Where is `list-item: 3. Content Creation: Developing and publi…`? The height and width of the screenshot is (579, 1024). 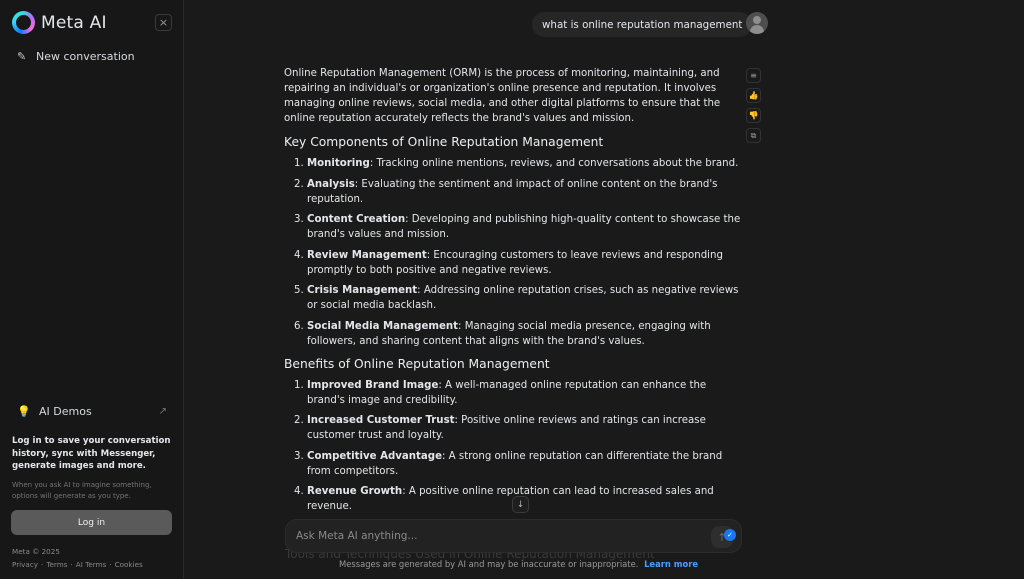
list-item: 3. Content Creation: Developing and publi… is located at coordinates (518, 227).